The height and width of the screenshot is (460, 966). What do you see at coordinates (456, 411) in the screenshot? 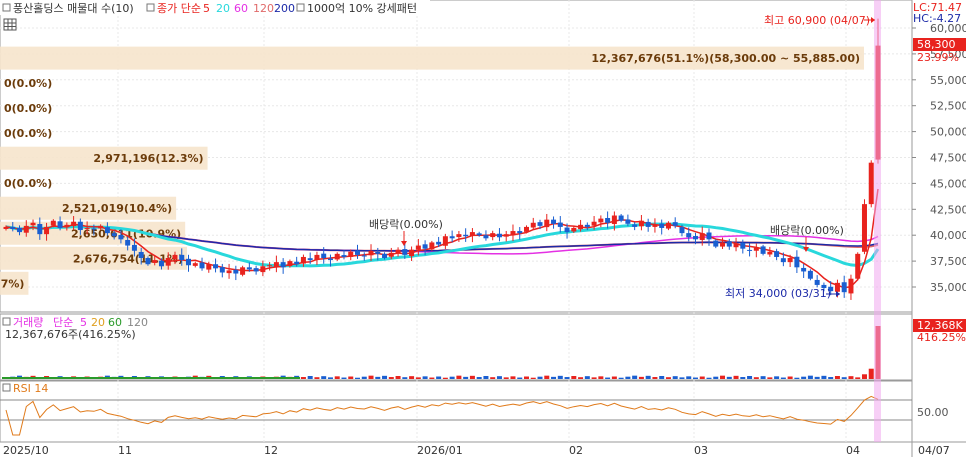
I see `rsi-panel` at bounding box center [456, 411].